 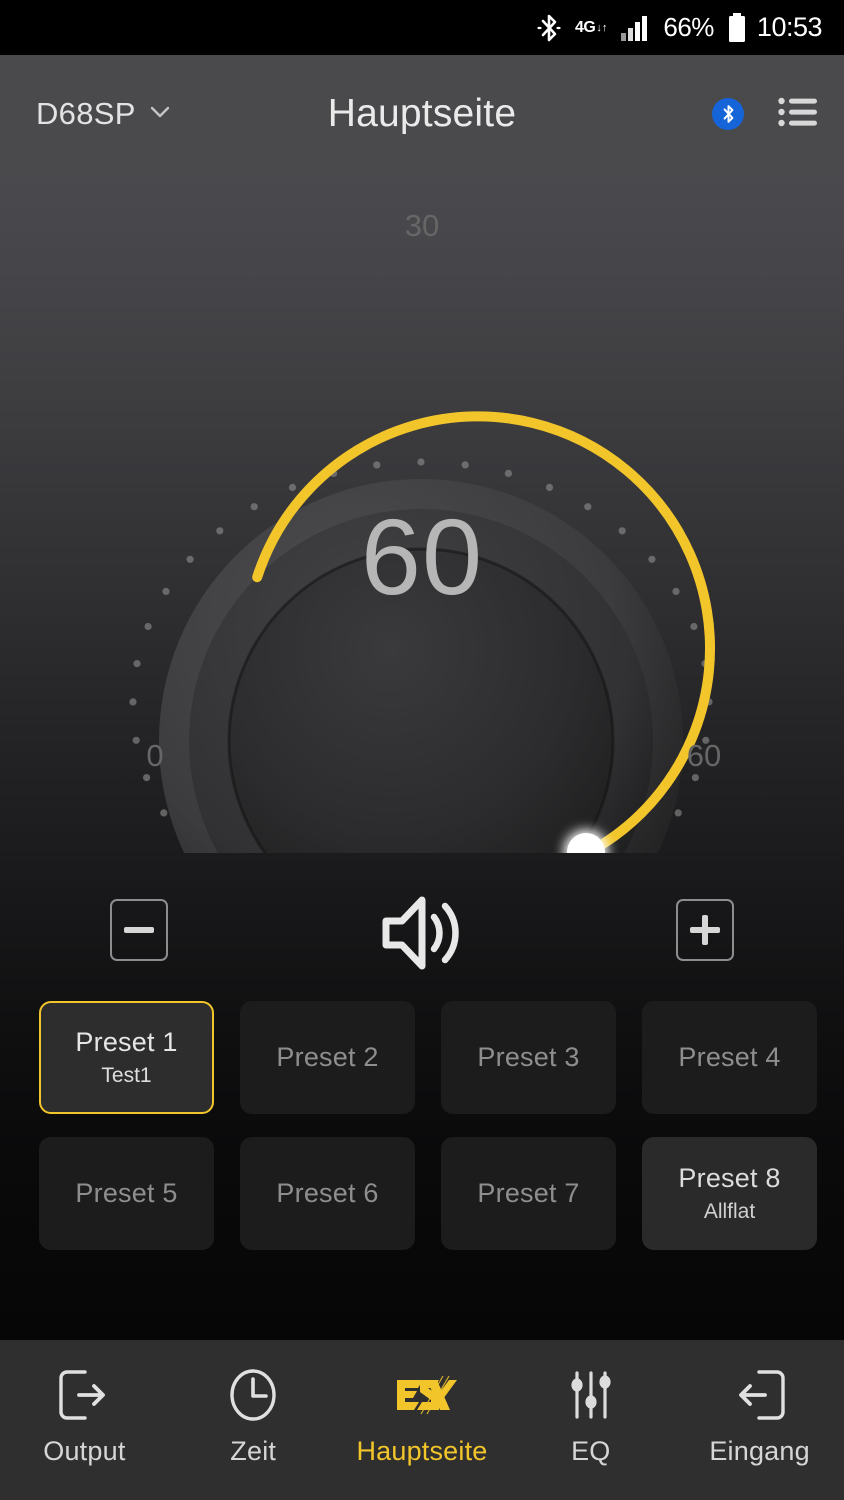 I want to click on preset-name: Preset 5, so click(x=126, y=1193).